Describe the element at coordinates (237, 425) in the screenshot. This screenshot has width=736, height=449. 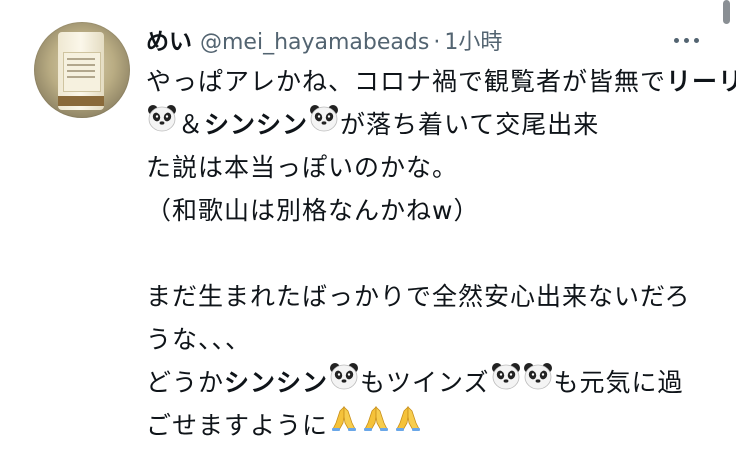
I see `tweet-text-line: ごせますように` at that location.